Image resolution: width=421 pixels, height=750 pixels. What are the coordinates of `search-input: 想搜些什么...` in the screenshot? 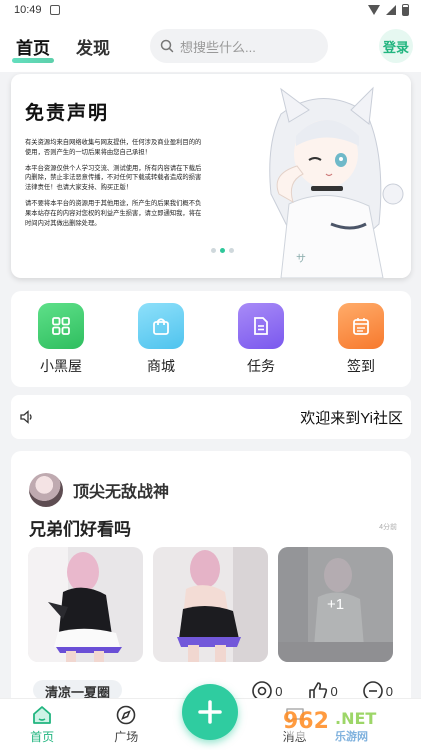 It's located at (239, 46).